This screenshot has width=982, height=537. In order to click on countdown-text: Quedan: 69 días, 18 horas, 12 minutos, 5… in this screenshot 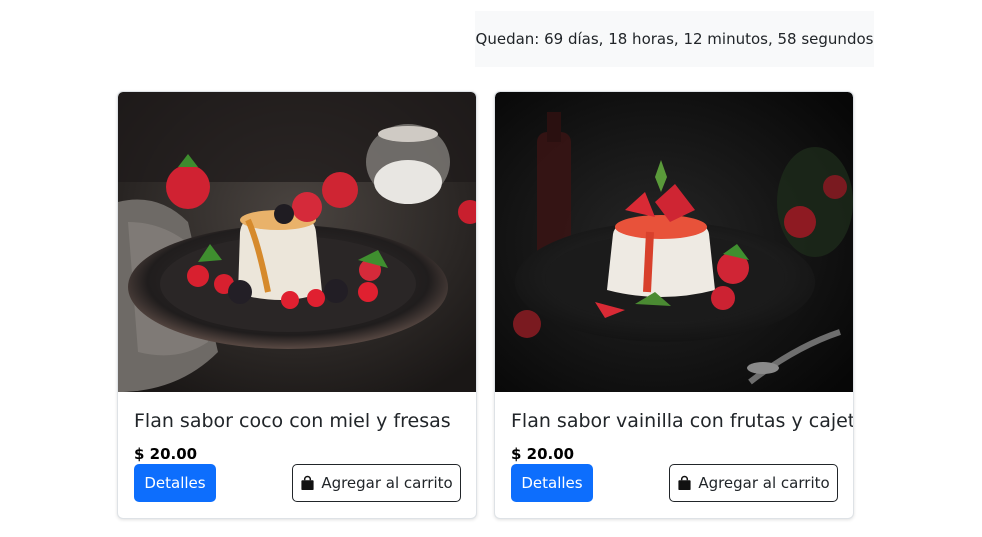, I will do `click(674, 39)`.